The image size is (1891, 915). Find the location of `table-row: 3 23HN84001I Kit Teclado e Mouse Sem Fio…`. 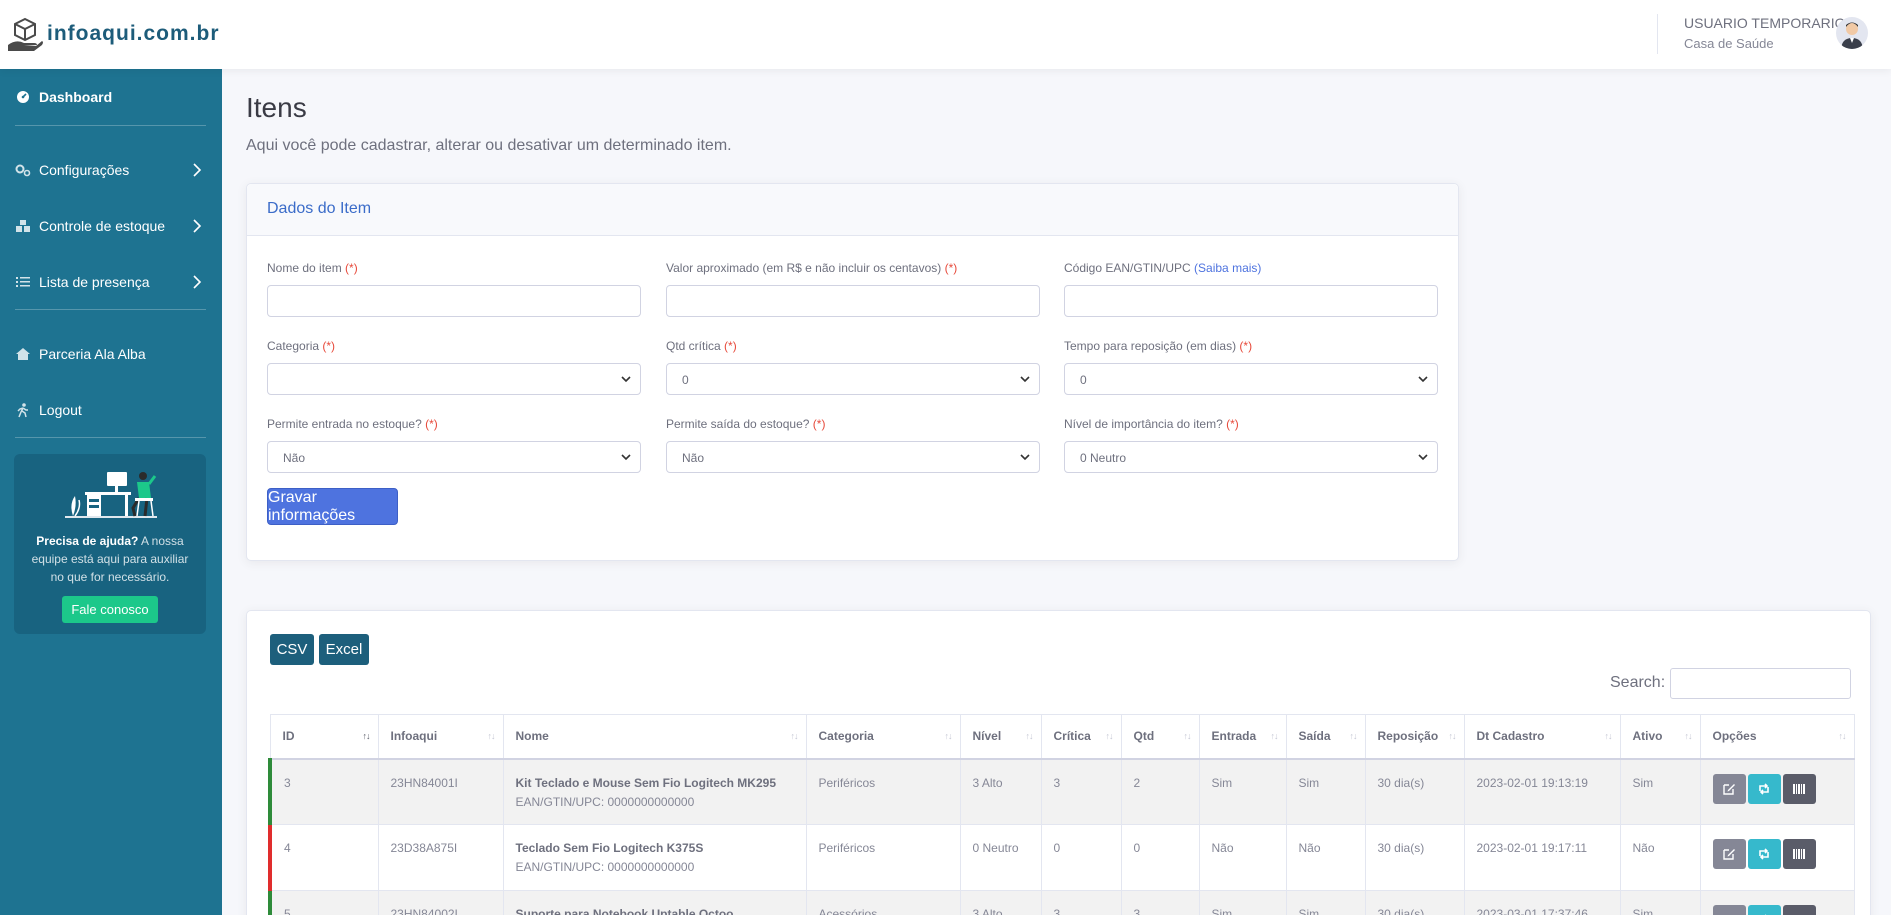

table-row: 3 23HN84001I Kit Teclado e Mouse Sem Fio… is located at coordinates (1061, 791).